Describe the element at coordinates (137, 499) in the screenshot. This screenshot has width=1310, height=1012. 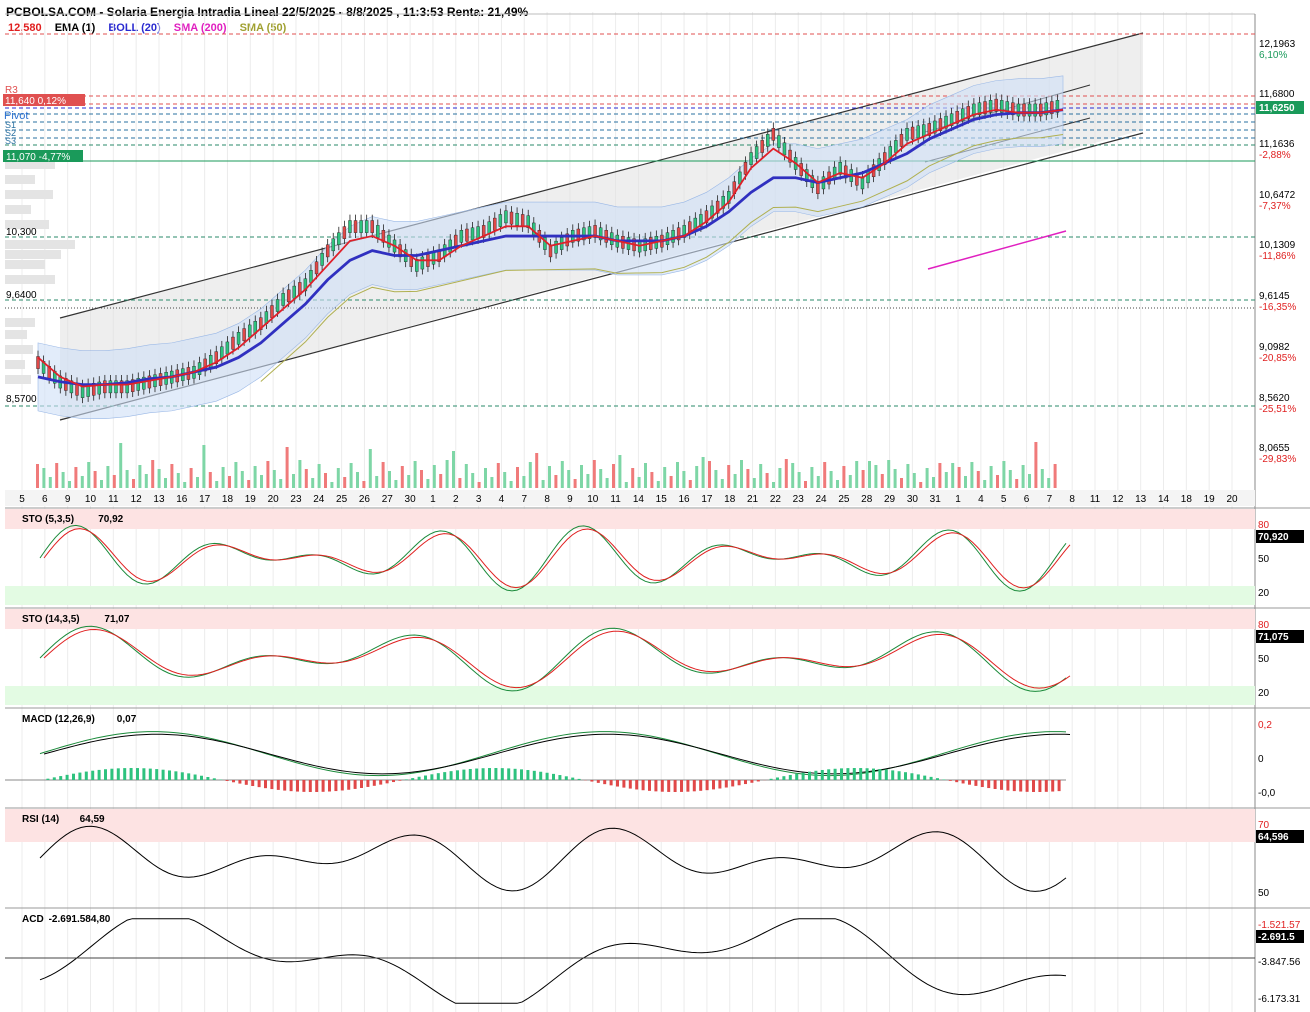
I see `x-axis-label: 12` at that location.